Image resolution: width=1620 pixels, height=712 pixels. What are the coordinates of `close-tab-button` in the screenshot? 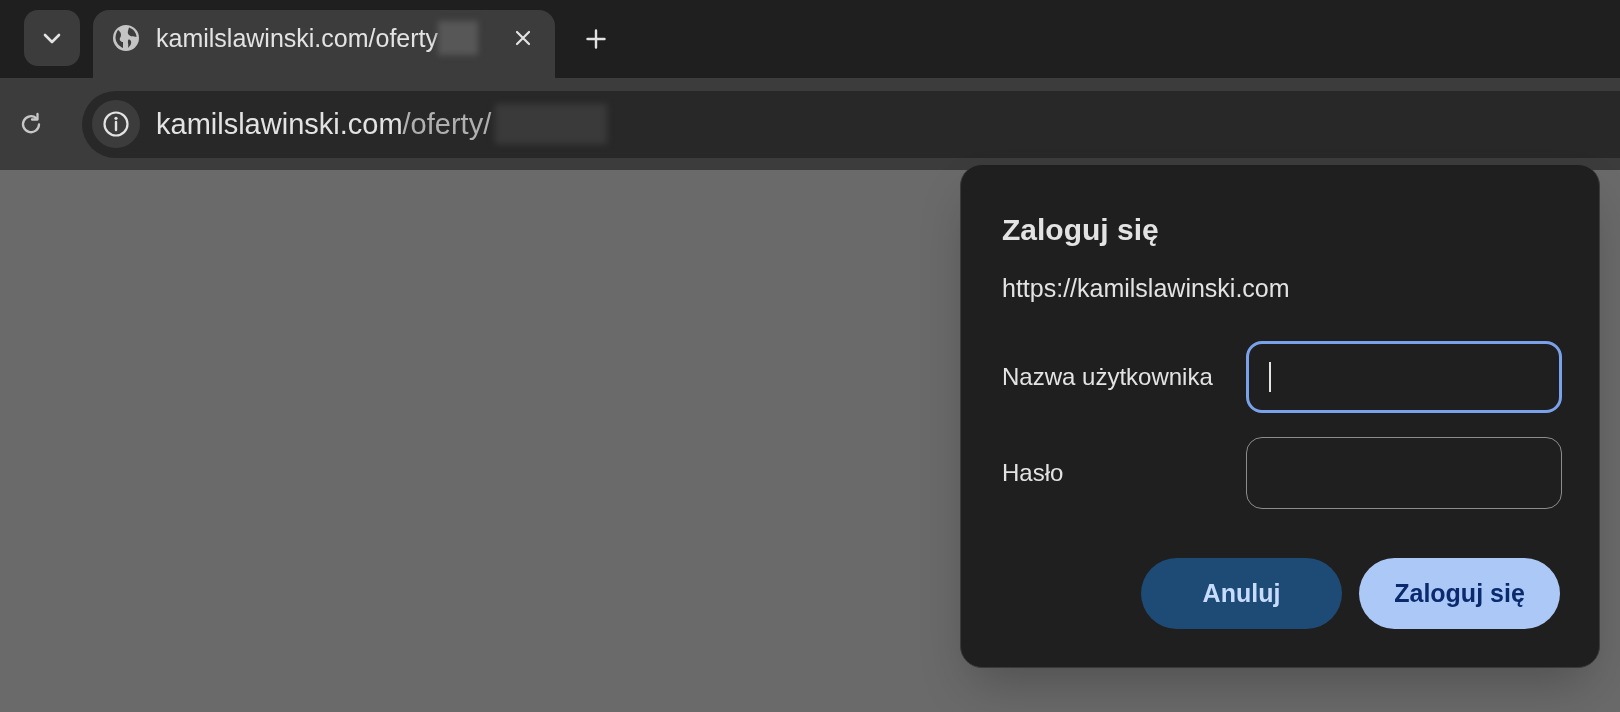 It's located at (523, 38).